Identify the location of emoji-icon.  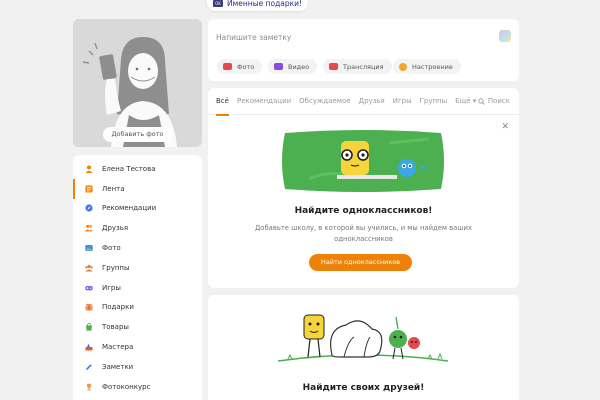
(505, 36).